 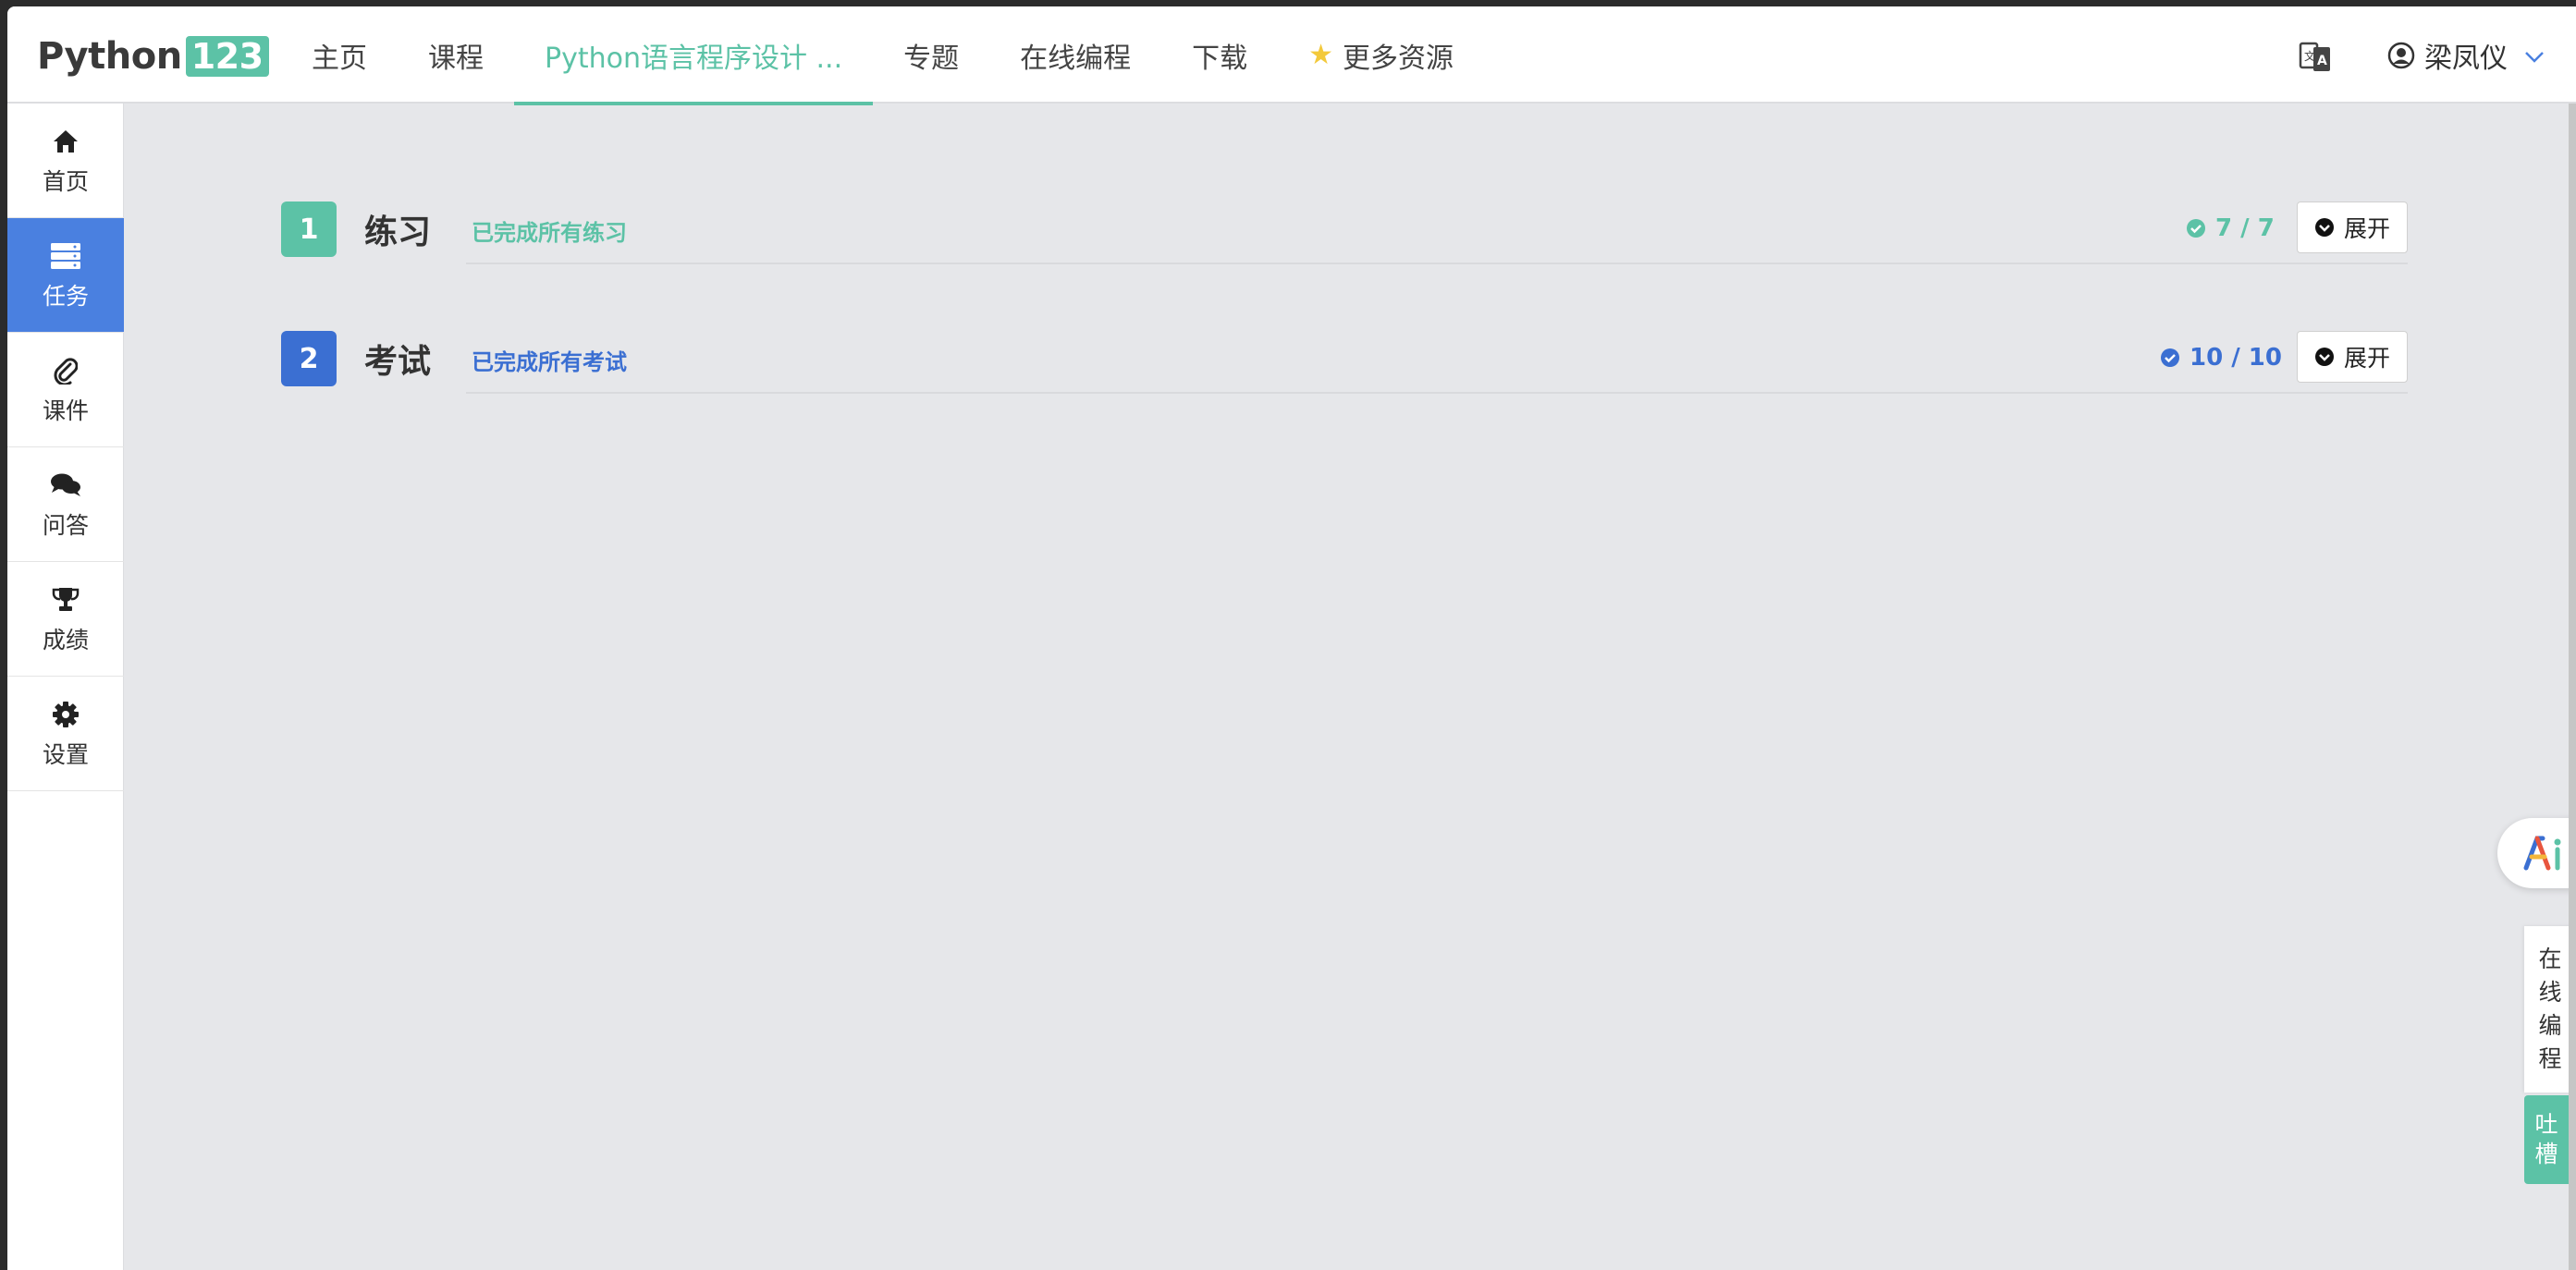 What do you see at coordinates (1398, 58) in the screenshot?
I see `nav-label: 更多资源` at bounding box center [1398, 58].